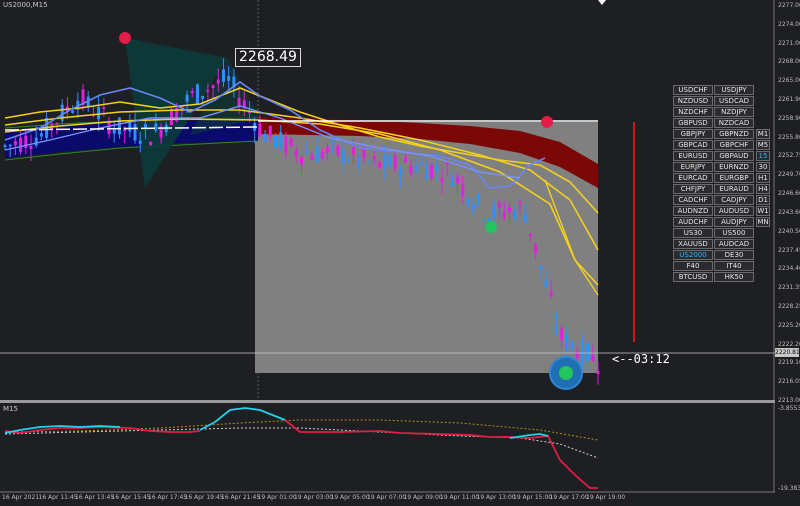 Image resolution: width=800 pixels, height=506 pixels. I want to click on symbol-button-audchf: AUDCHF, so click(693, 222).